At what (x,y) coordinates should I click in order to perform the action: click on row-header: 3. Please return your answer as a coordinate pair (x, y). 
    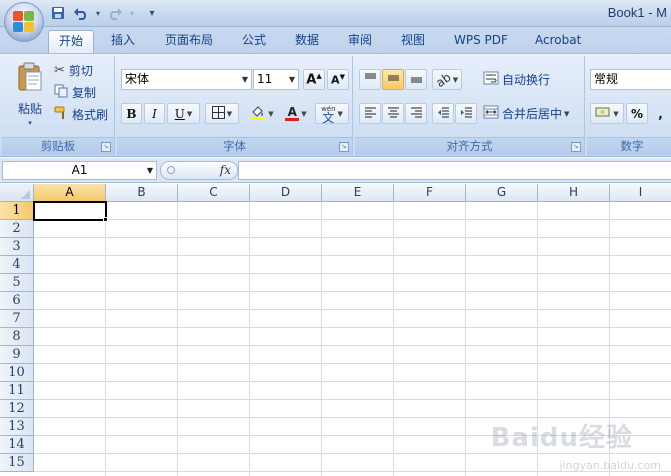
    Looking at the image, I should click on (17, 247).